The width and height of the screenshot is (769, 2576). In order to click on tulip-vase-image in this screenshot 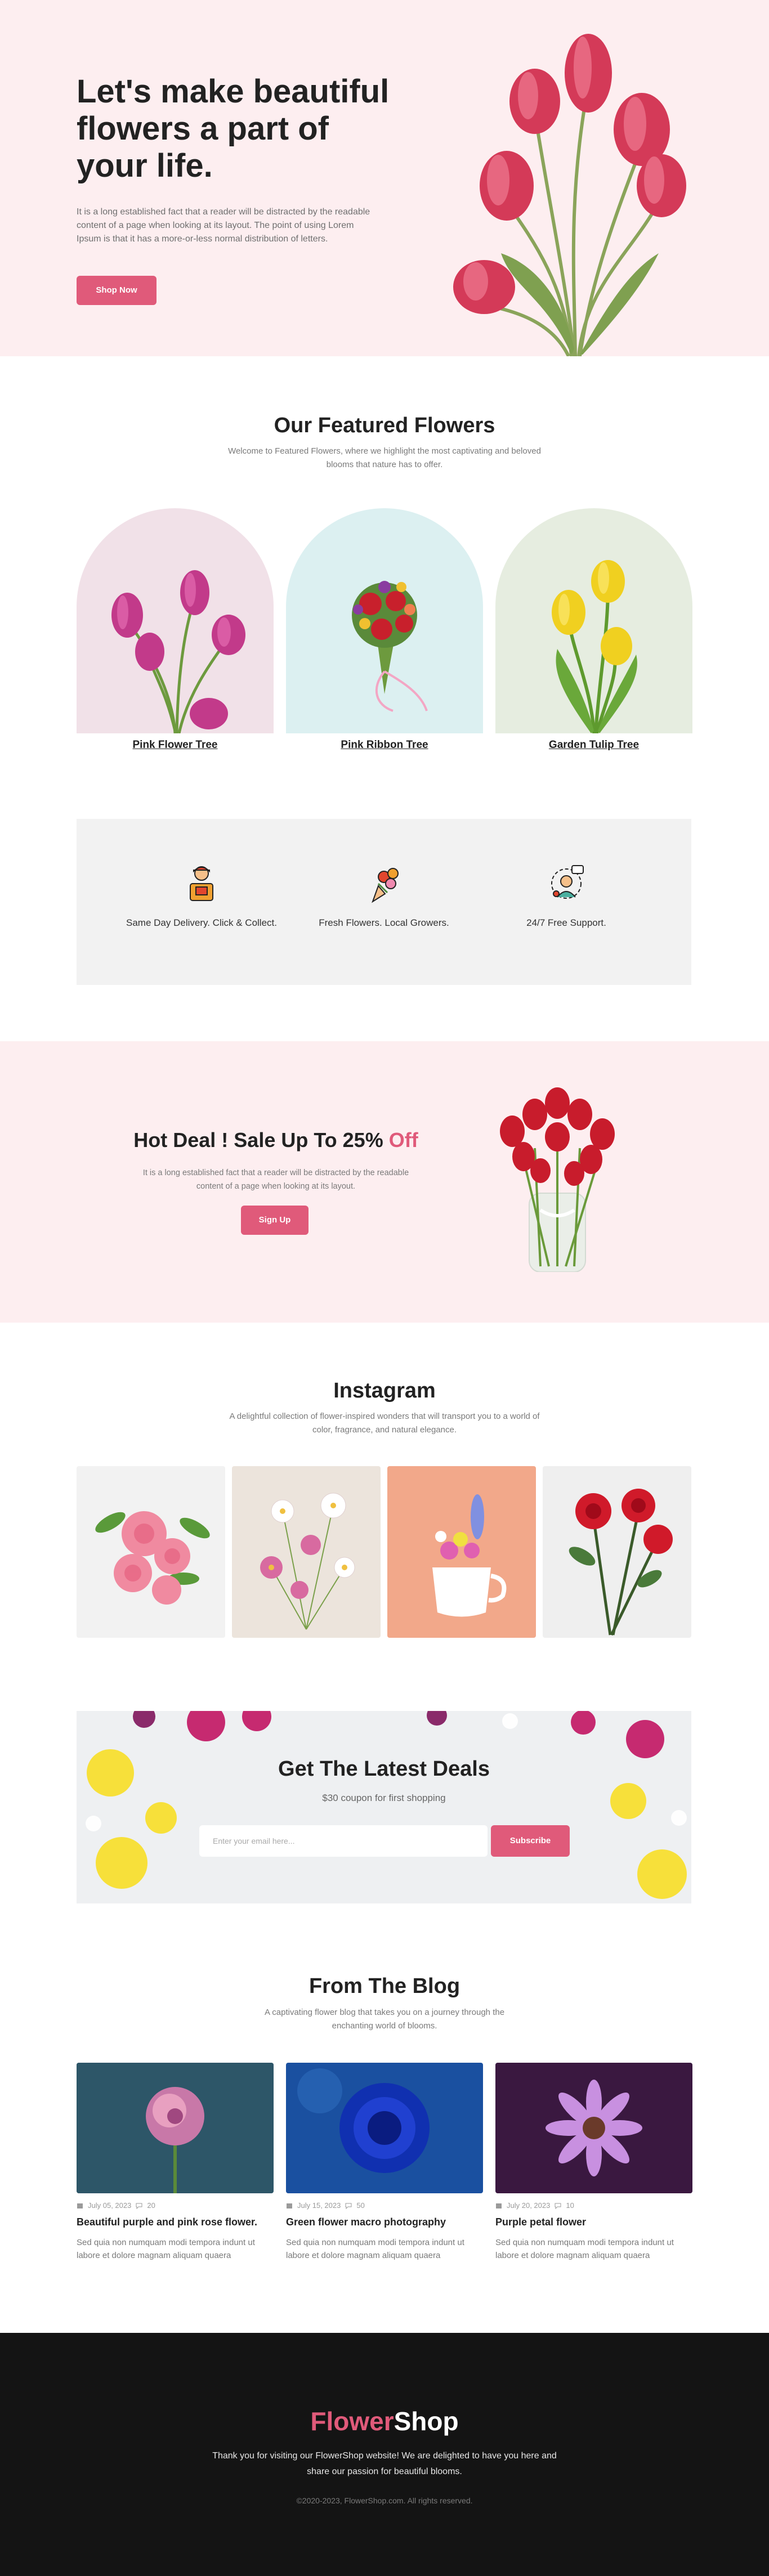, I will do `click(557, 1179)`.